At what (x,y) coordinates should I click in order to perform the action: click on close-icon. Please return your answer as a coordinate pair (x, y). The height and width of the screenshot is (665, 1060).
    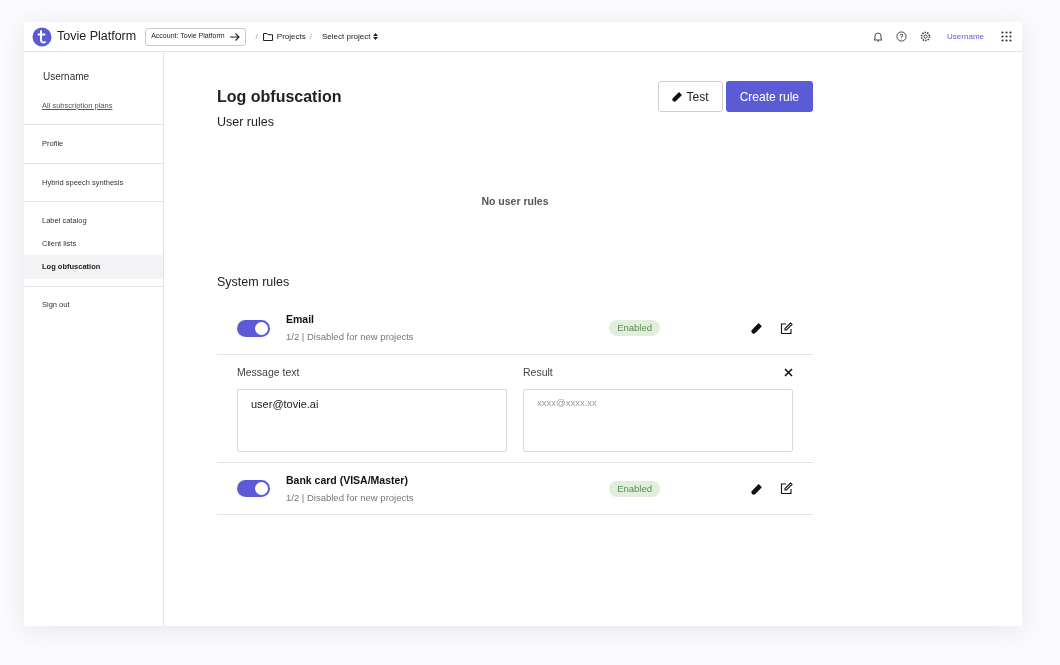
    Looking at the image, I should click on (788, 372).